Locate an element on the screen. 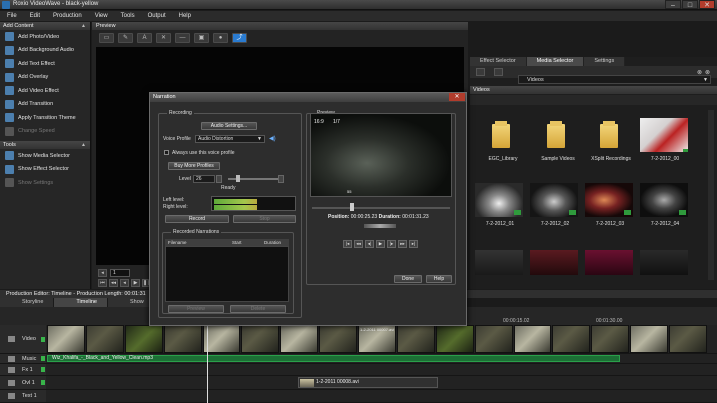 This screenshot has height=403, width=717. slider-thumb is located at coordinates (238, 178).